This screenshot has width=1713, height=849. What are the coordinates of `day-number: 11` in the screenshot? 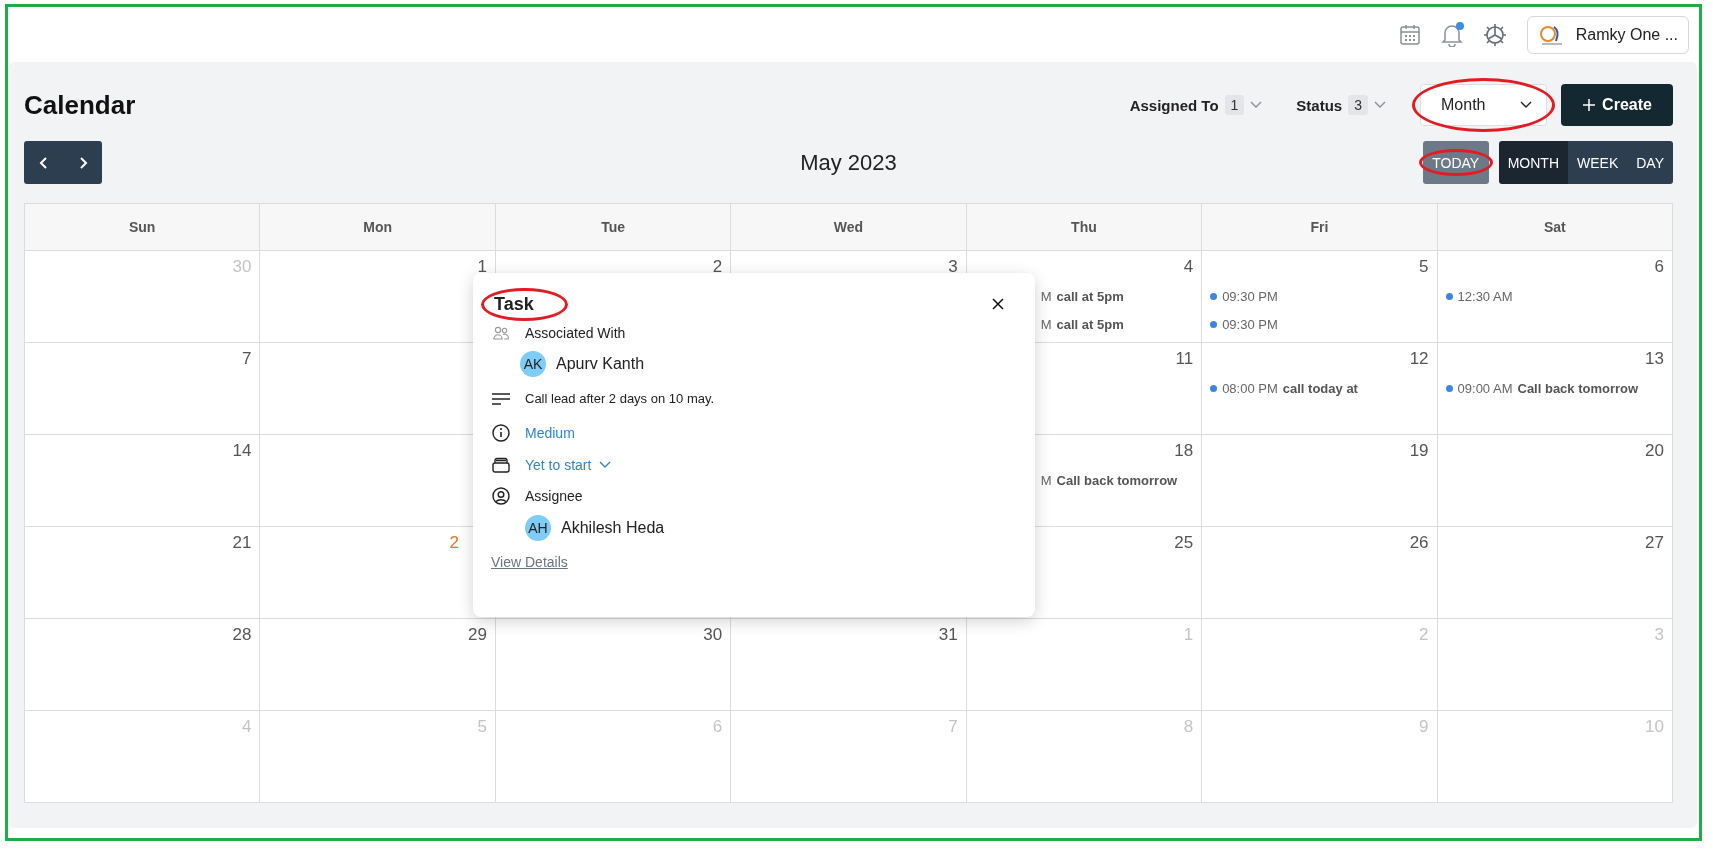 It's located at (1184, 359).